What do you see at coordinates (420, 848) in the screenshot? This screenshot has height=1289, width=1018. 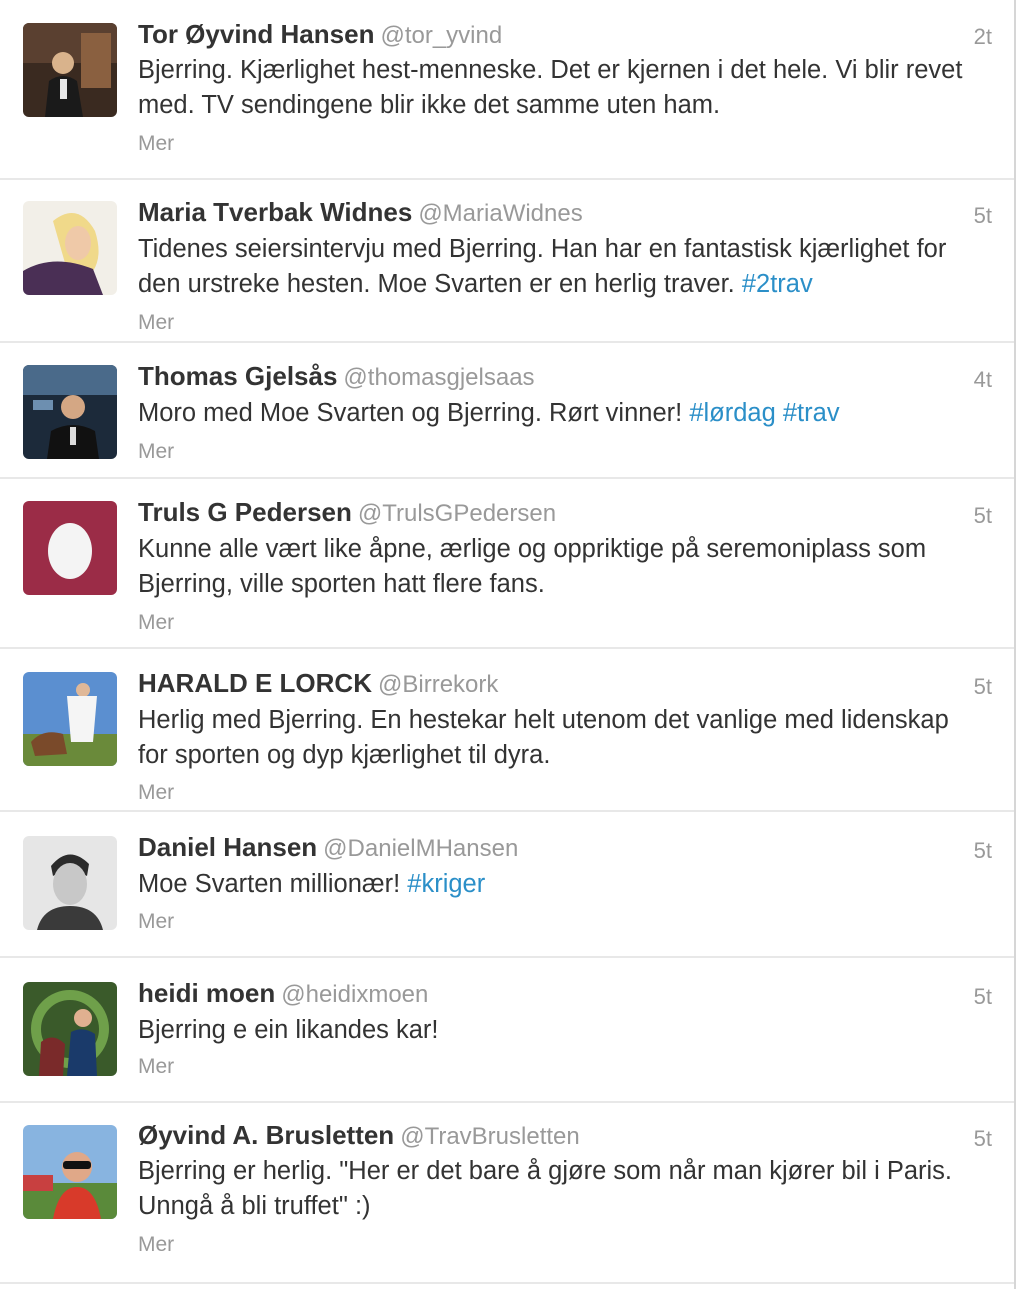 I see `author-handle: @DanielMHansen` at bounding box center [420, 848].